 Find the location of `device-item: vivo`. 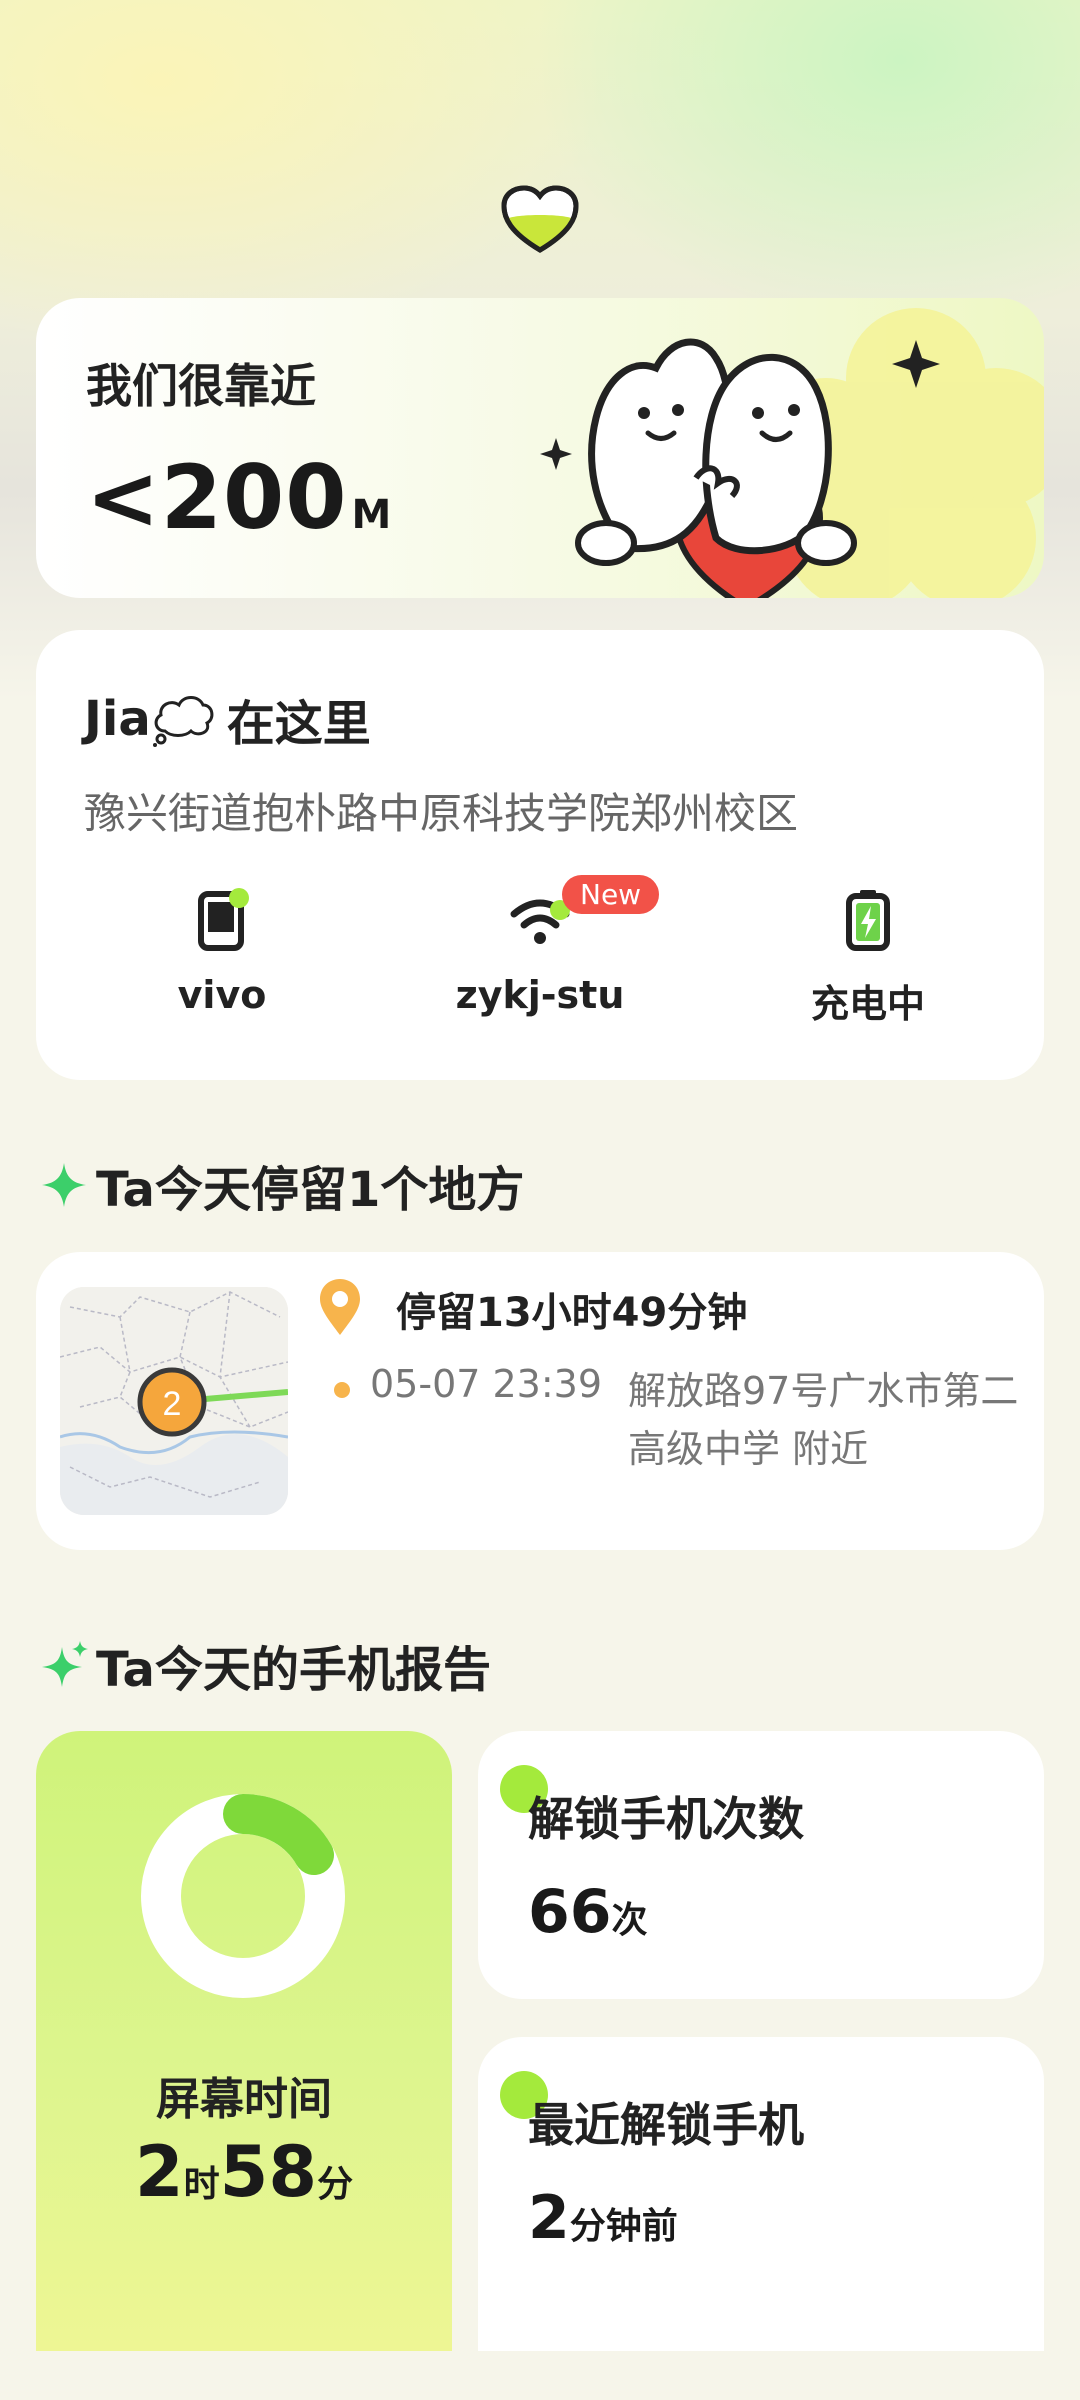

device-item: vivo is located at coordinates (222, 951).